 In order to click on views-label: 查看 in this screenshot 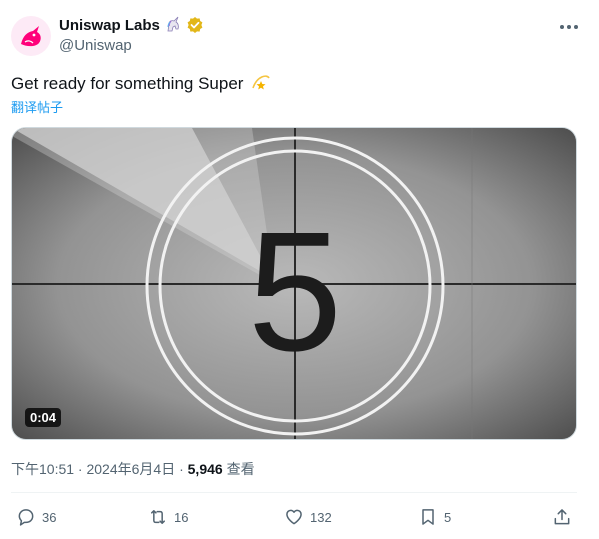, I will do `click(240, 469)`.